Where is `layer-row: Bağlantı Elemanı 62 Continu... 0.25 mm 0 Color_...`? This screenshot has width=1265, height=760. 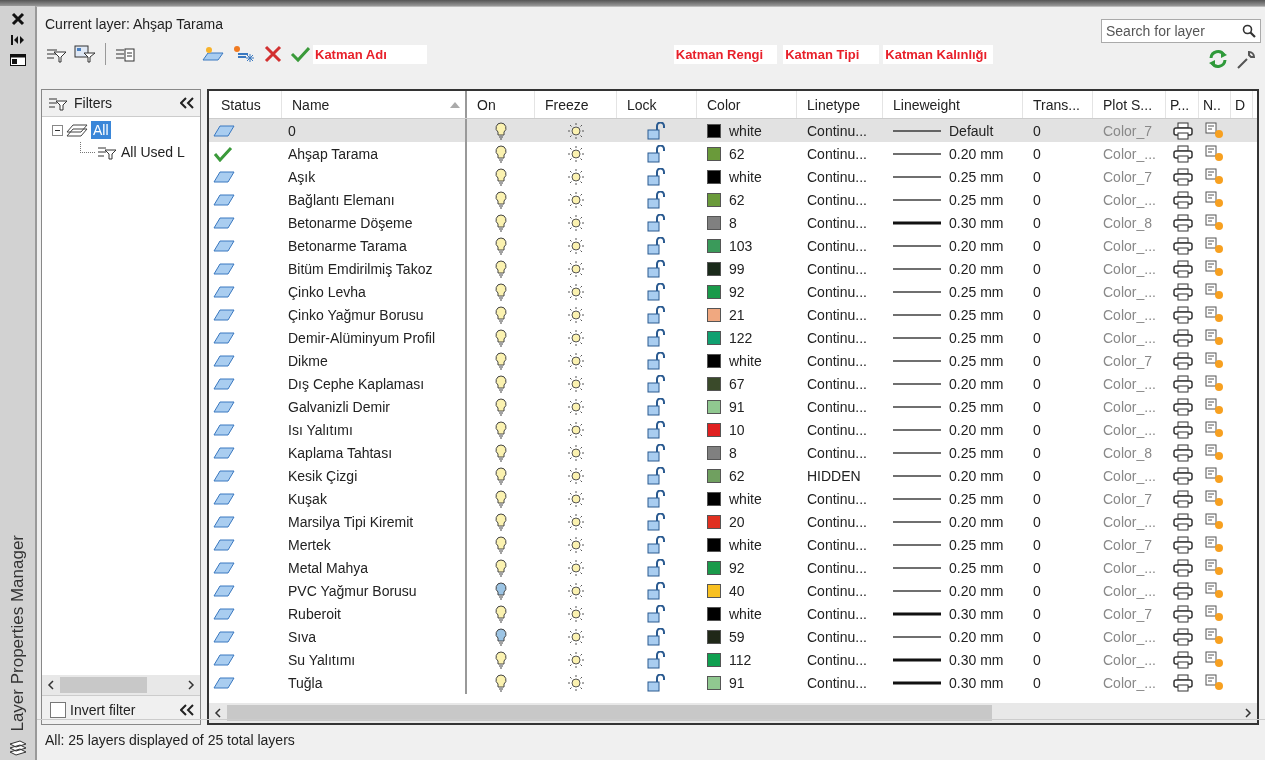 layer-row: Bağlantı Elemanı 62 Continu... 0.25 mm 0 Color_... is located at coordinates (733, 199).